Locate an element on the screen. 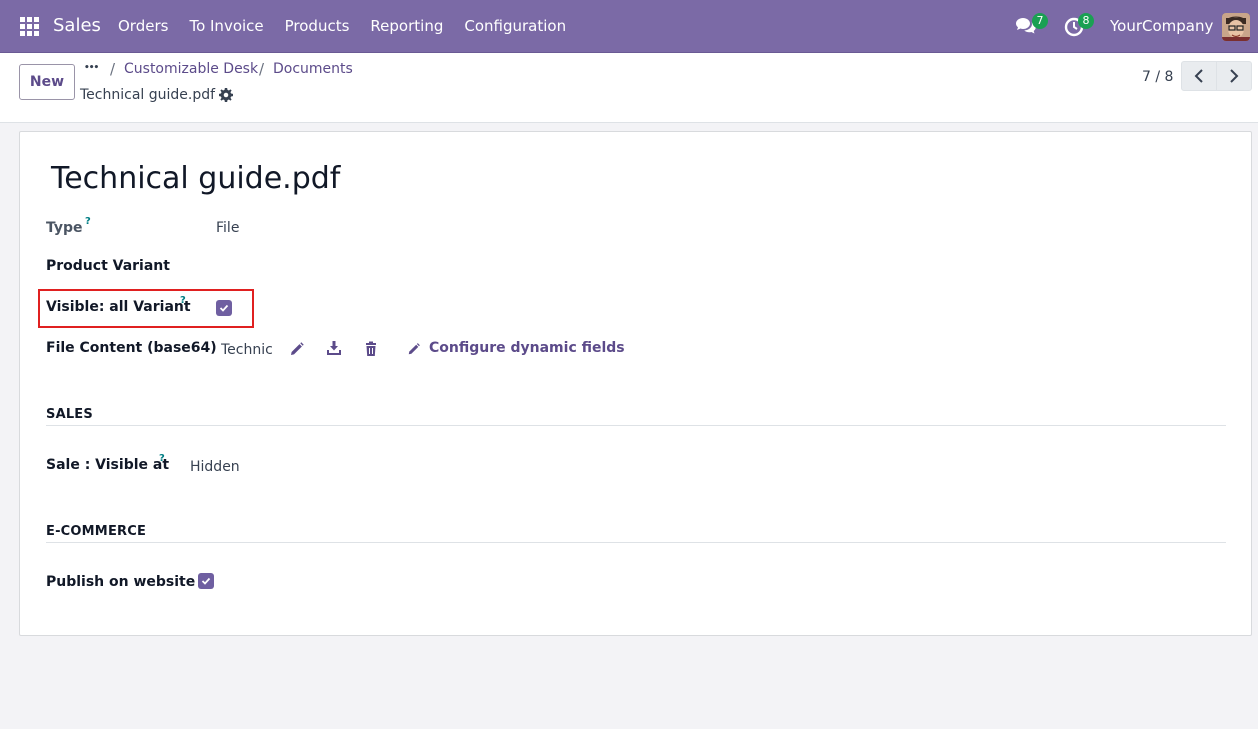 Image resolution: width=1258 pixels, height=729 pixels. menu-item-products: Products is located at coordinates (317, 26).